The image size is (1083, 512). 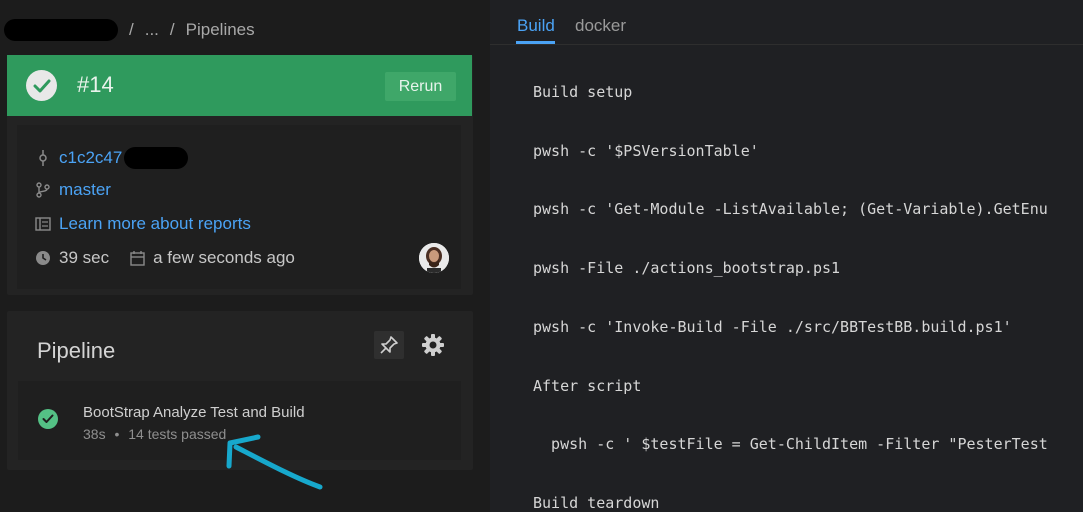 What do you see at coordinates (224, 257) in the screenshot?
I see `build-started-time: a few seconds ago` at bounding box center [224, 257].